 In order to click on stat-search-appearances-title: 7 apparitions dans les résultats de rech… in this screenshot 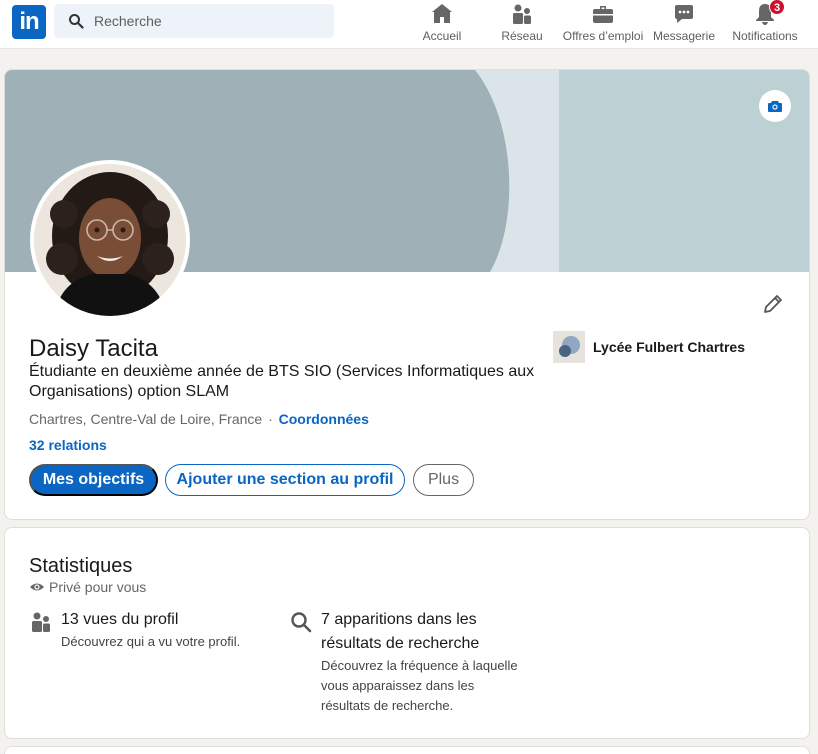, I will do `click(400, 631)`.